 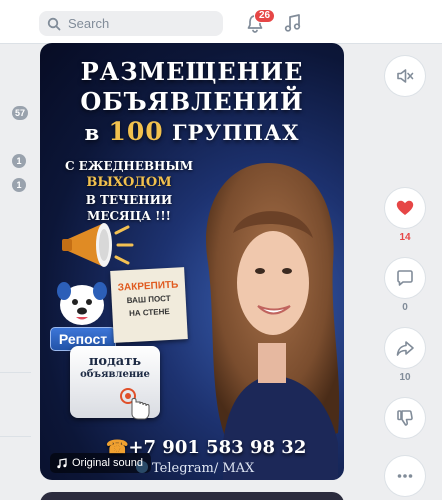 I want to click on like-count: 14, so click(x=405, y=237).